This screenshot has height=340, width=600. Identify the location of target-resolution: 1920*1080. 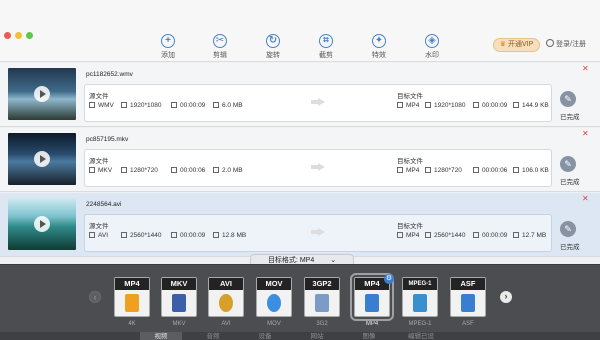
(445, 105).